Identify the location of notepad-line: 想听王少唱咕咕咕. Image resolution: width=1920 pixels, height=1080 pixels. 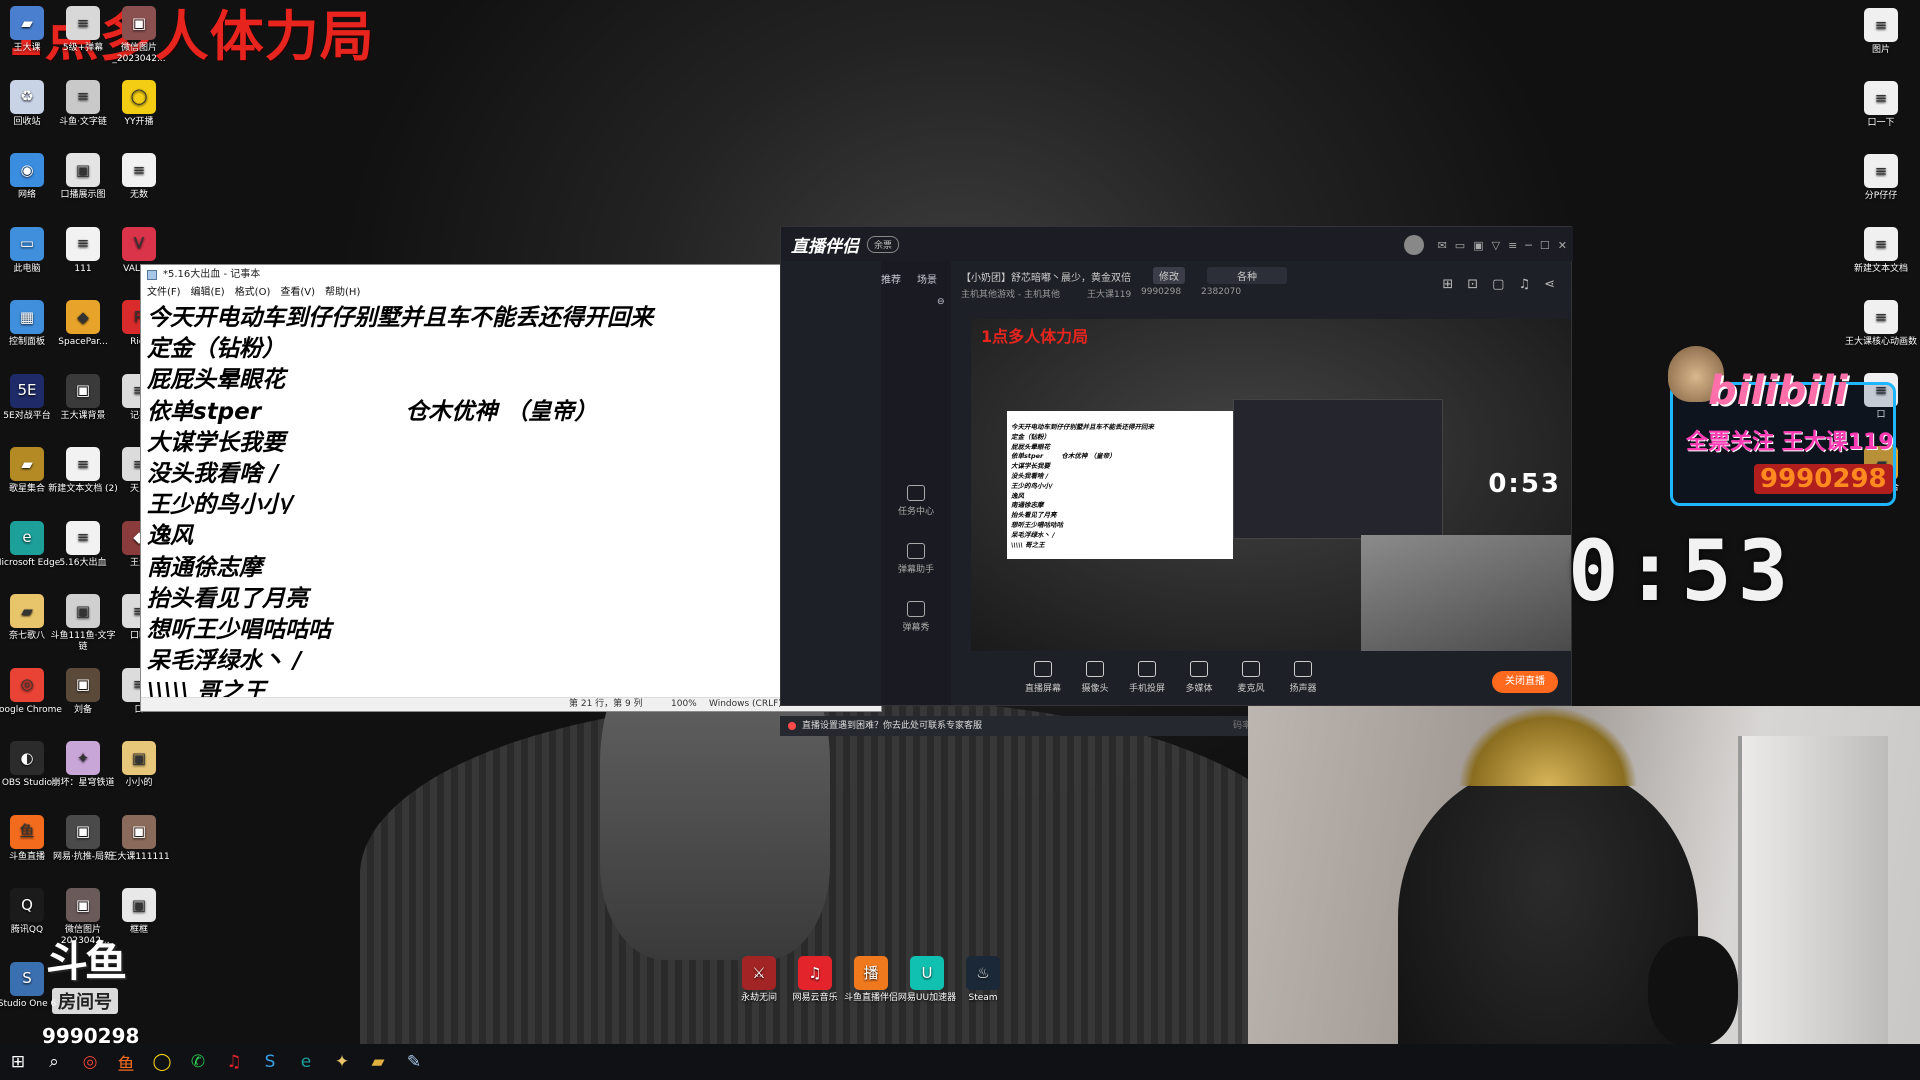
(239, 629).